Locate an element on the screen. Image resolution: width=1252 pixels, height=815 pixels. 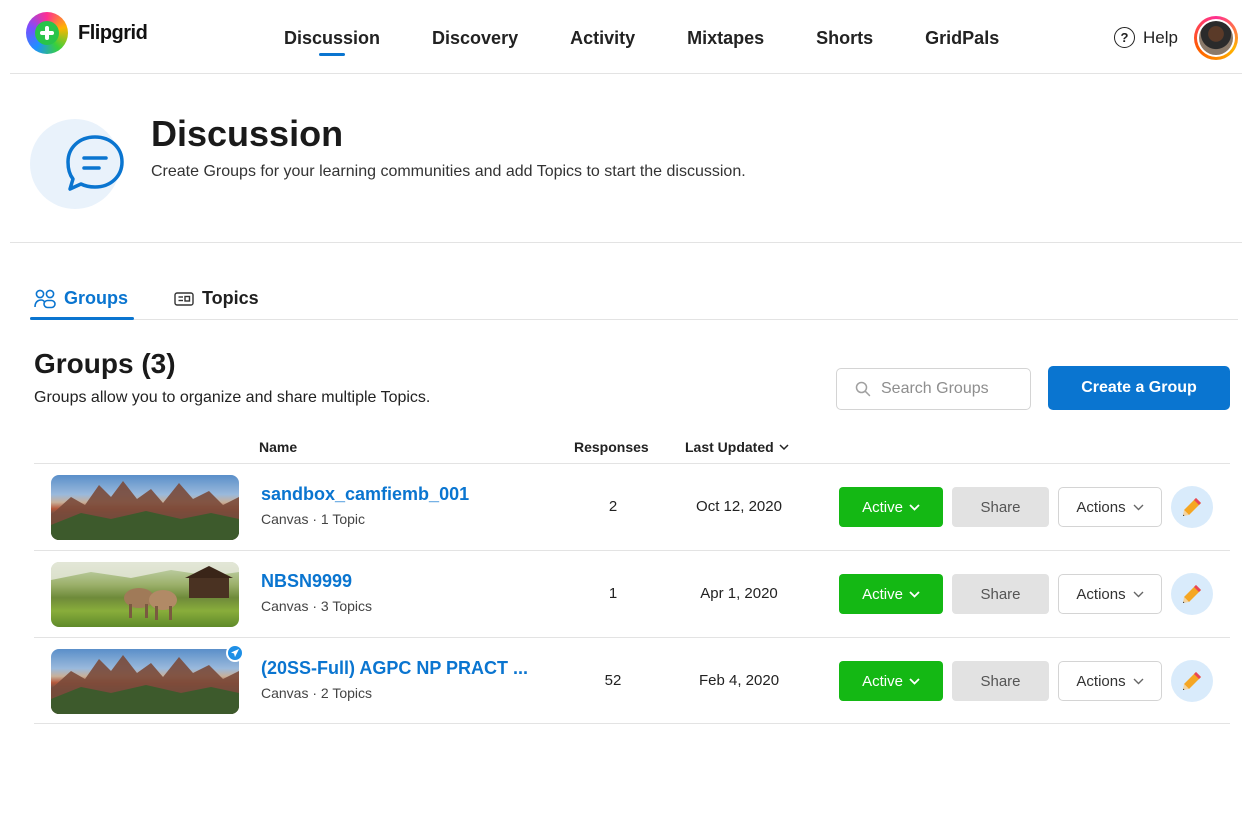
group-name-link: NBSN9999 is located at coordinates (306, 581).